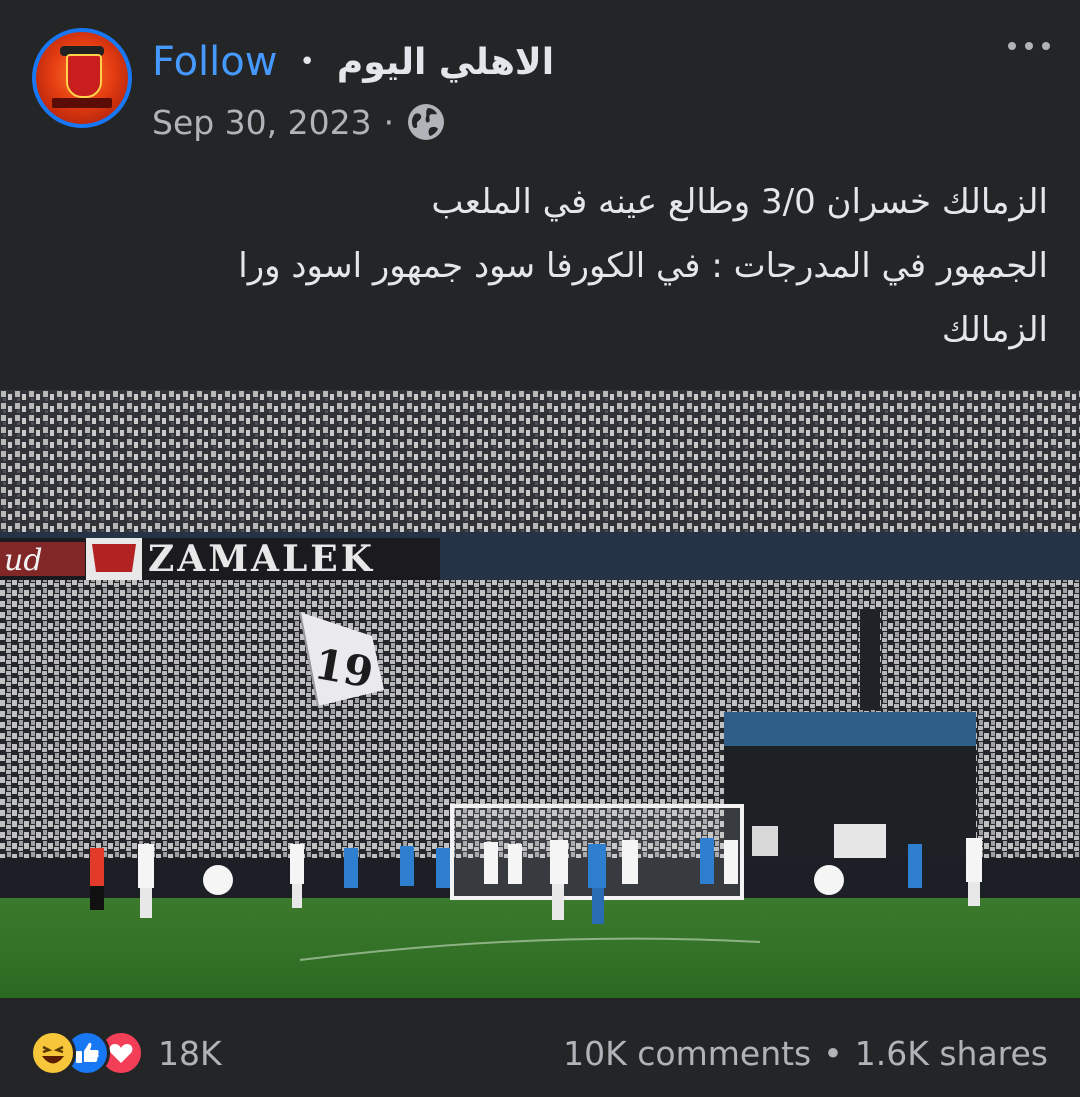 Image resolution: width=1080 pixels, height=1097 pixels. I want to click on banner-text: ZAMALEK, so click(261, 559).